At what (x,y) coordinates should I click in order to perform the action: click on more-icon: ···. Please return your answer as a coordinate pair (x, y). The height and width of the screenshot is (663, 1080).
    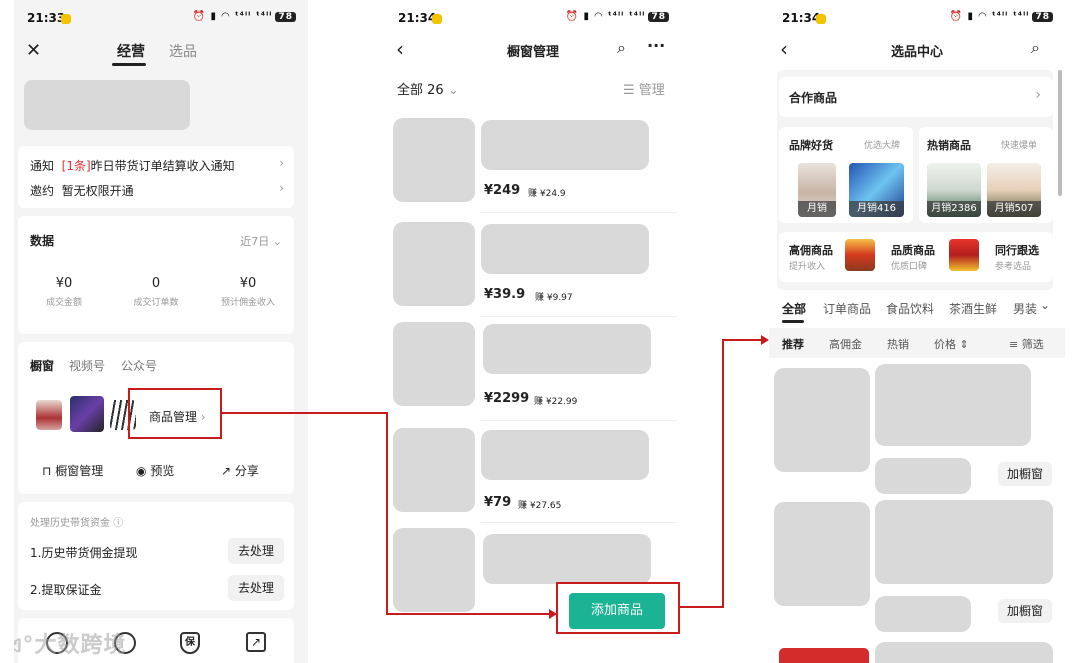
    Looking at the image, I should click on (656, 45).